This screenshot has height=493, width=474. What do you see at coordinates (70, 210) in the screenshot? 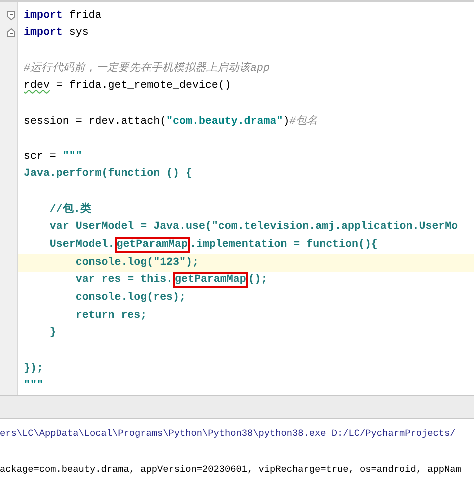
I see `code-line: //包.类` at bounding box center [70, 210].